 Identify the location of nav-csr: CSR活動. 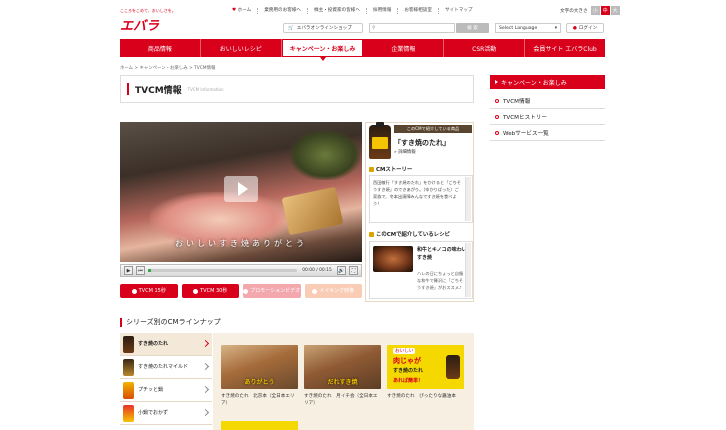
(485, 48).